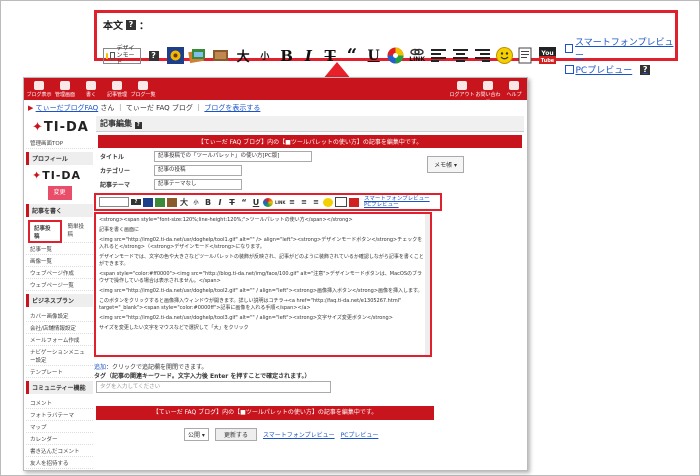  I want to click on topbar-articles: 記事管理, so click(117, 89).